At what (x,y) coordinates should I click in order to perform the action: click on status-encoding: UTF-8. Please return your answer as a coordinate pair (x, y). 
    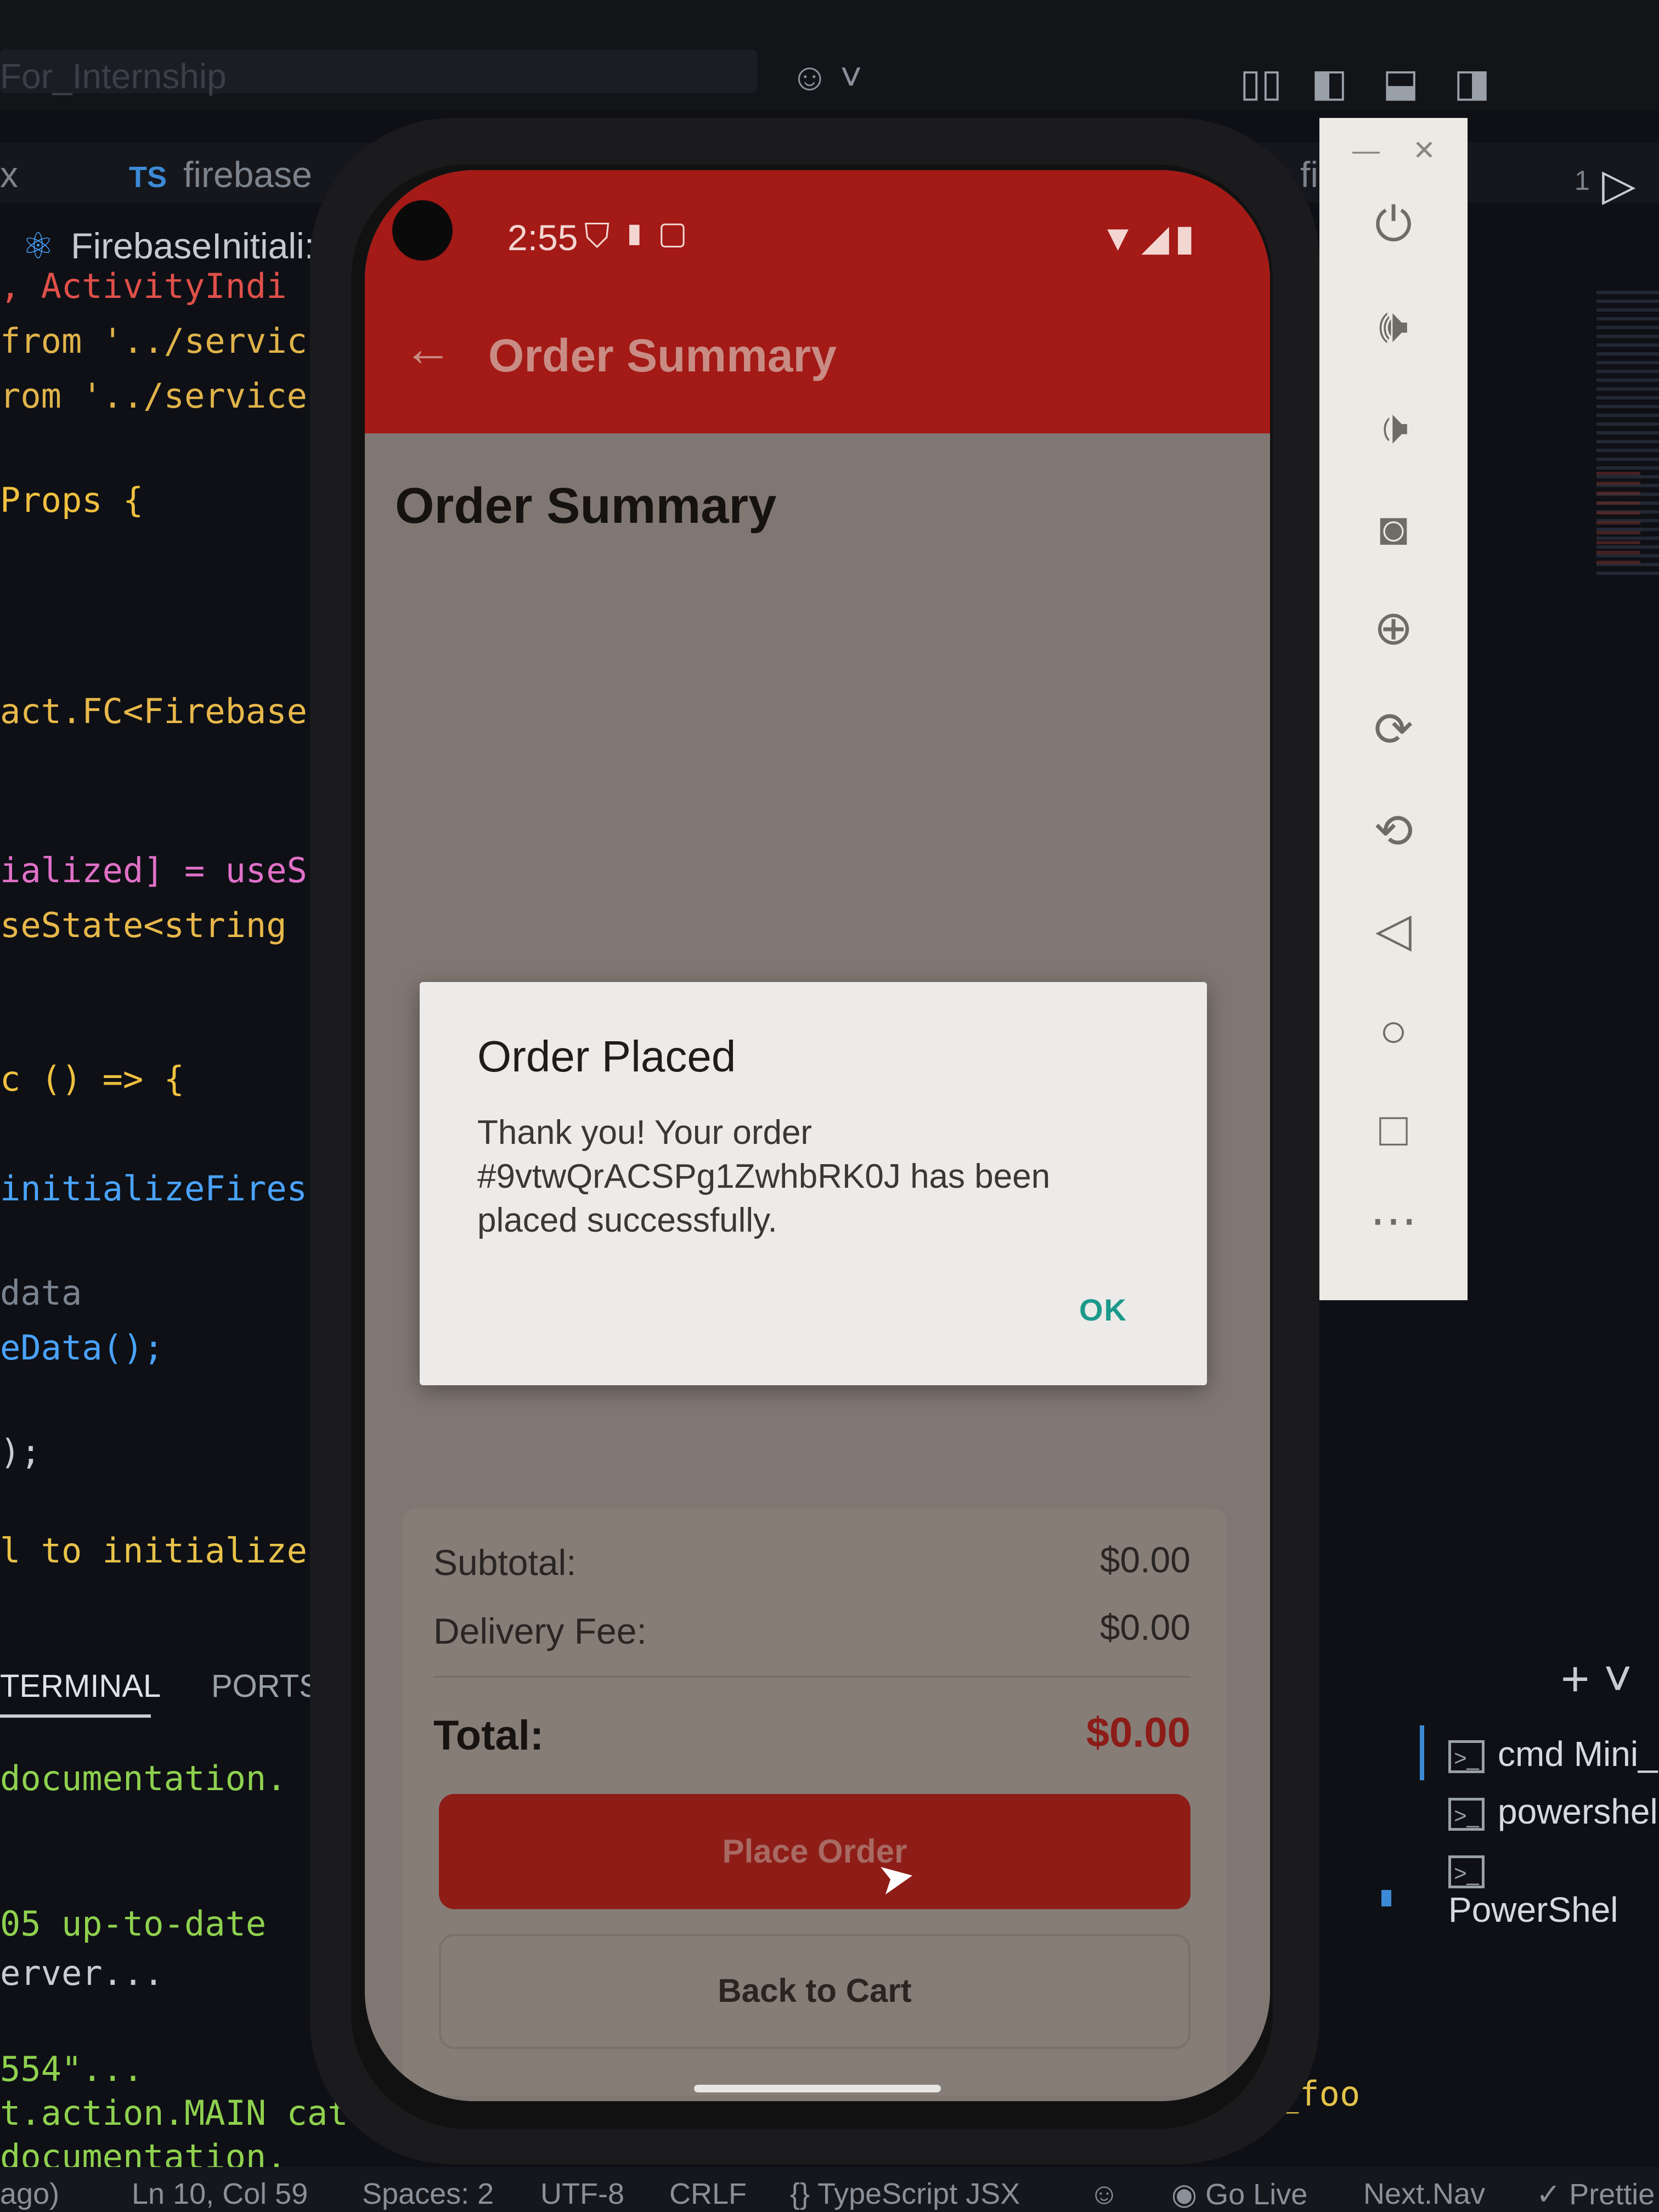
    Looking at the image, I should click on (582, 2194).